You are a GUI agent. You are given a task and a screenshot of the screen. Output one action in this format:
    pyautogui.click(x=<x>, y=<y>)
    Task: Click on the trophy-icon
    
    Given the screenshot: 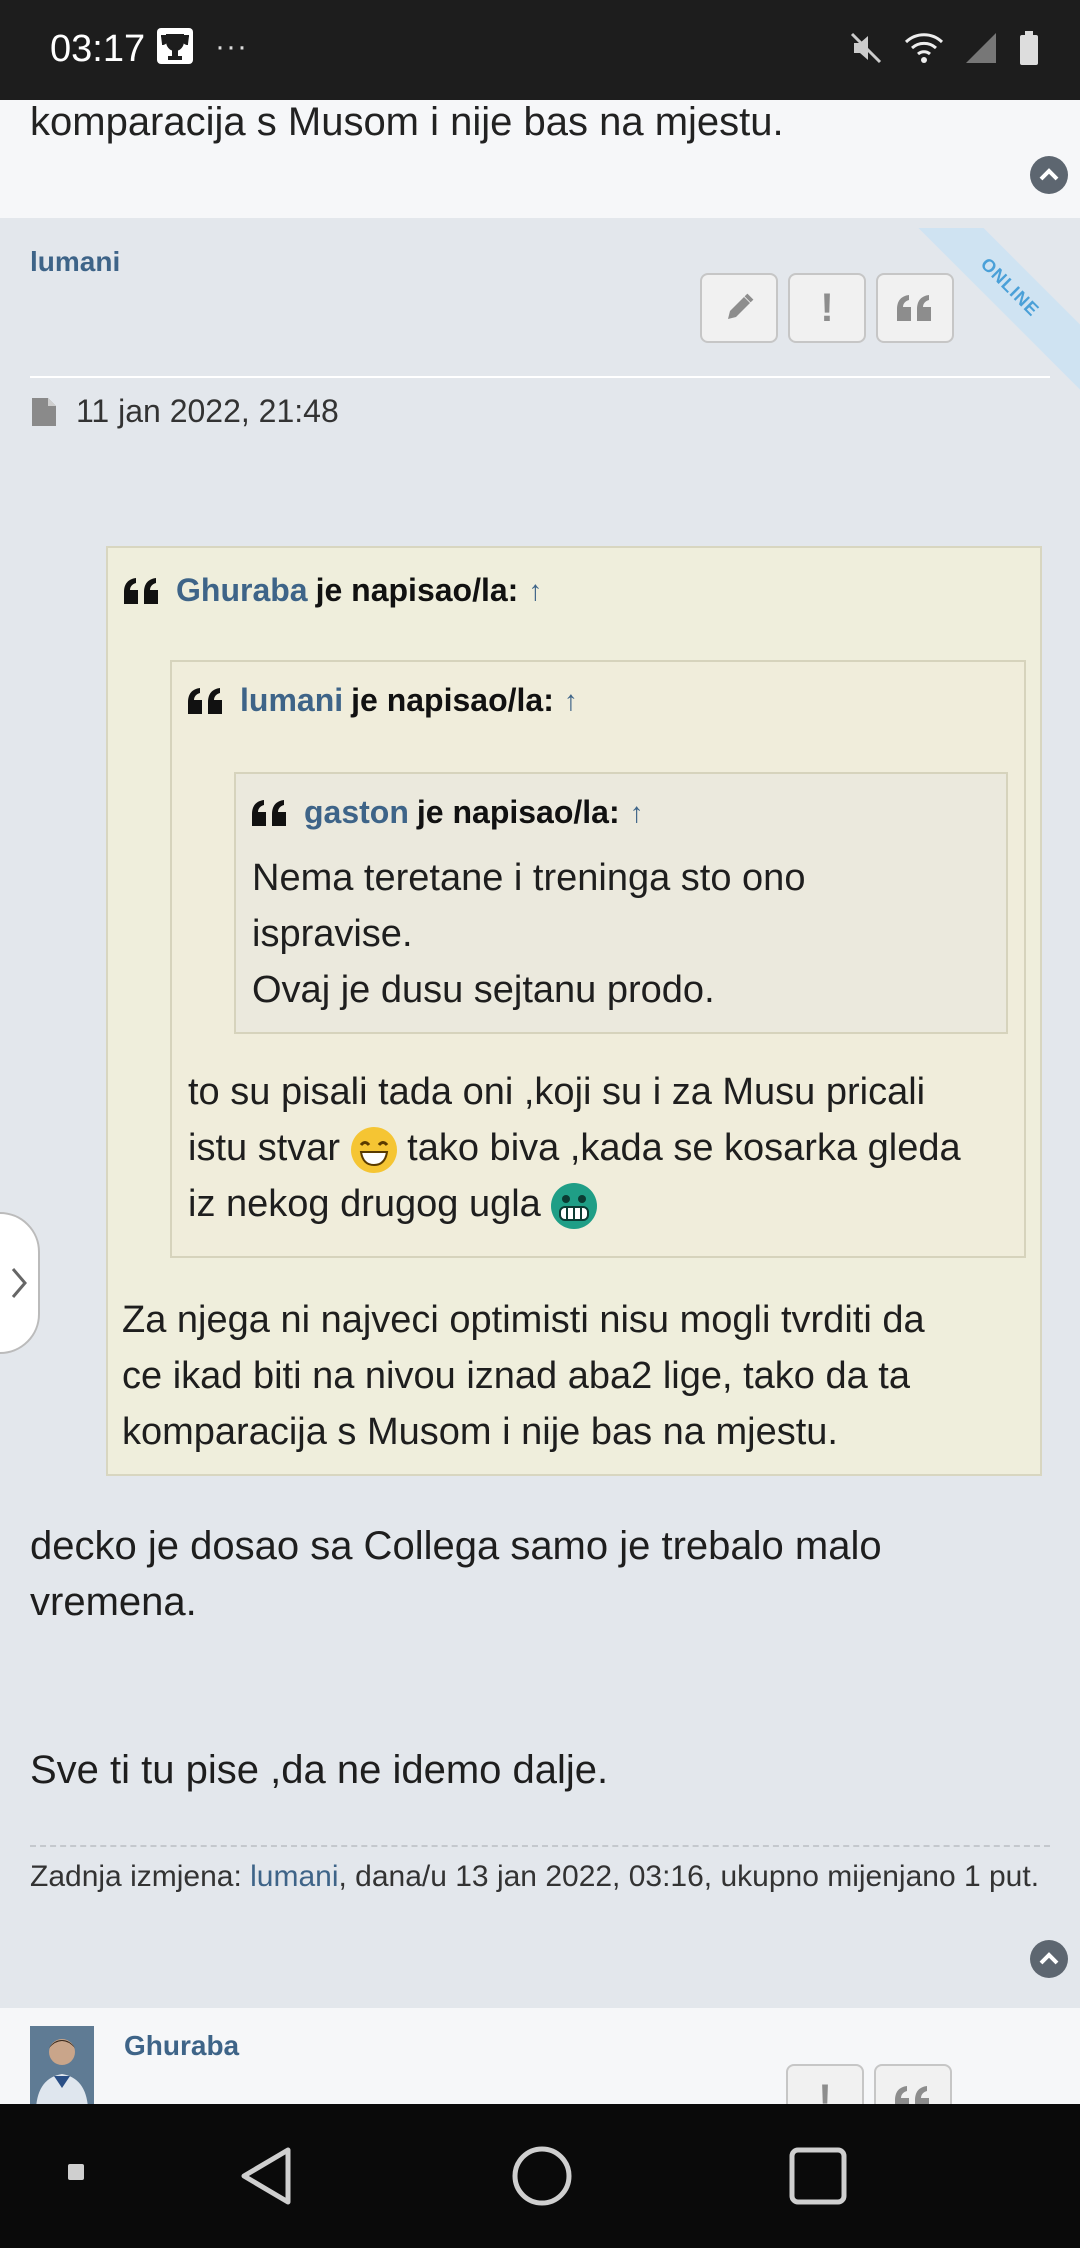 What is the action you would take?
    pyautogui.click(x=175, y=46)
    